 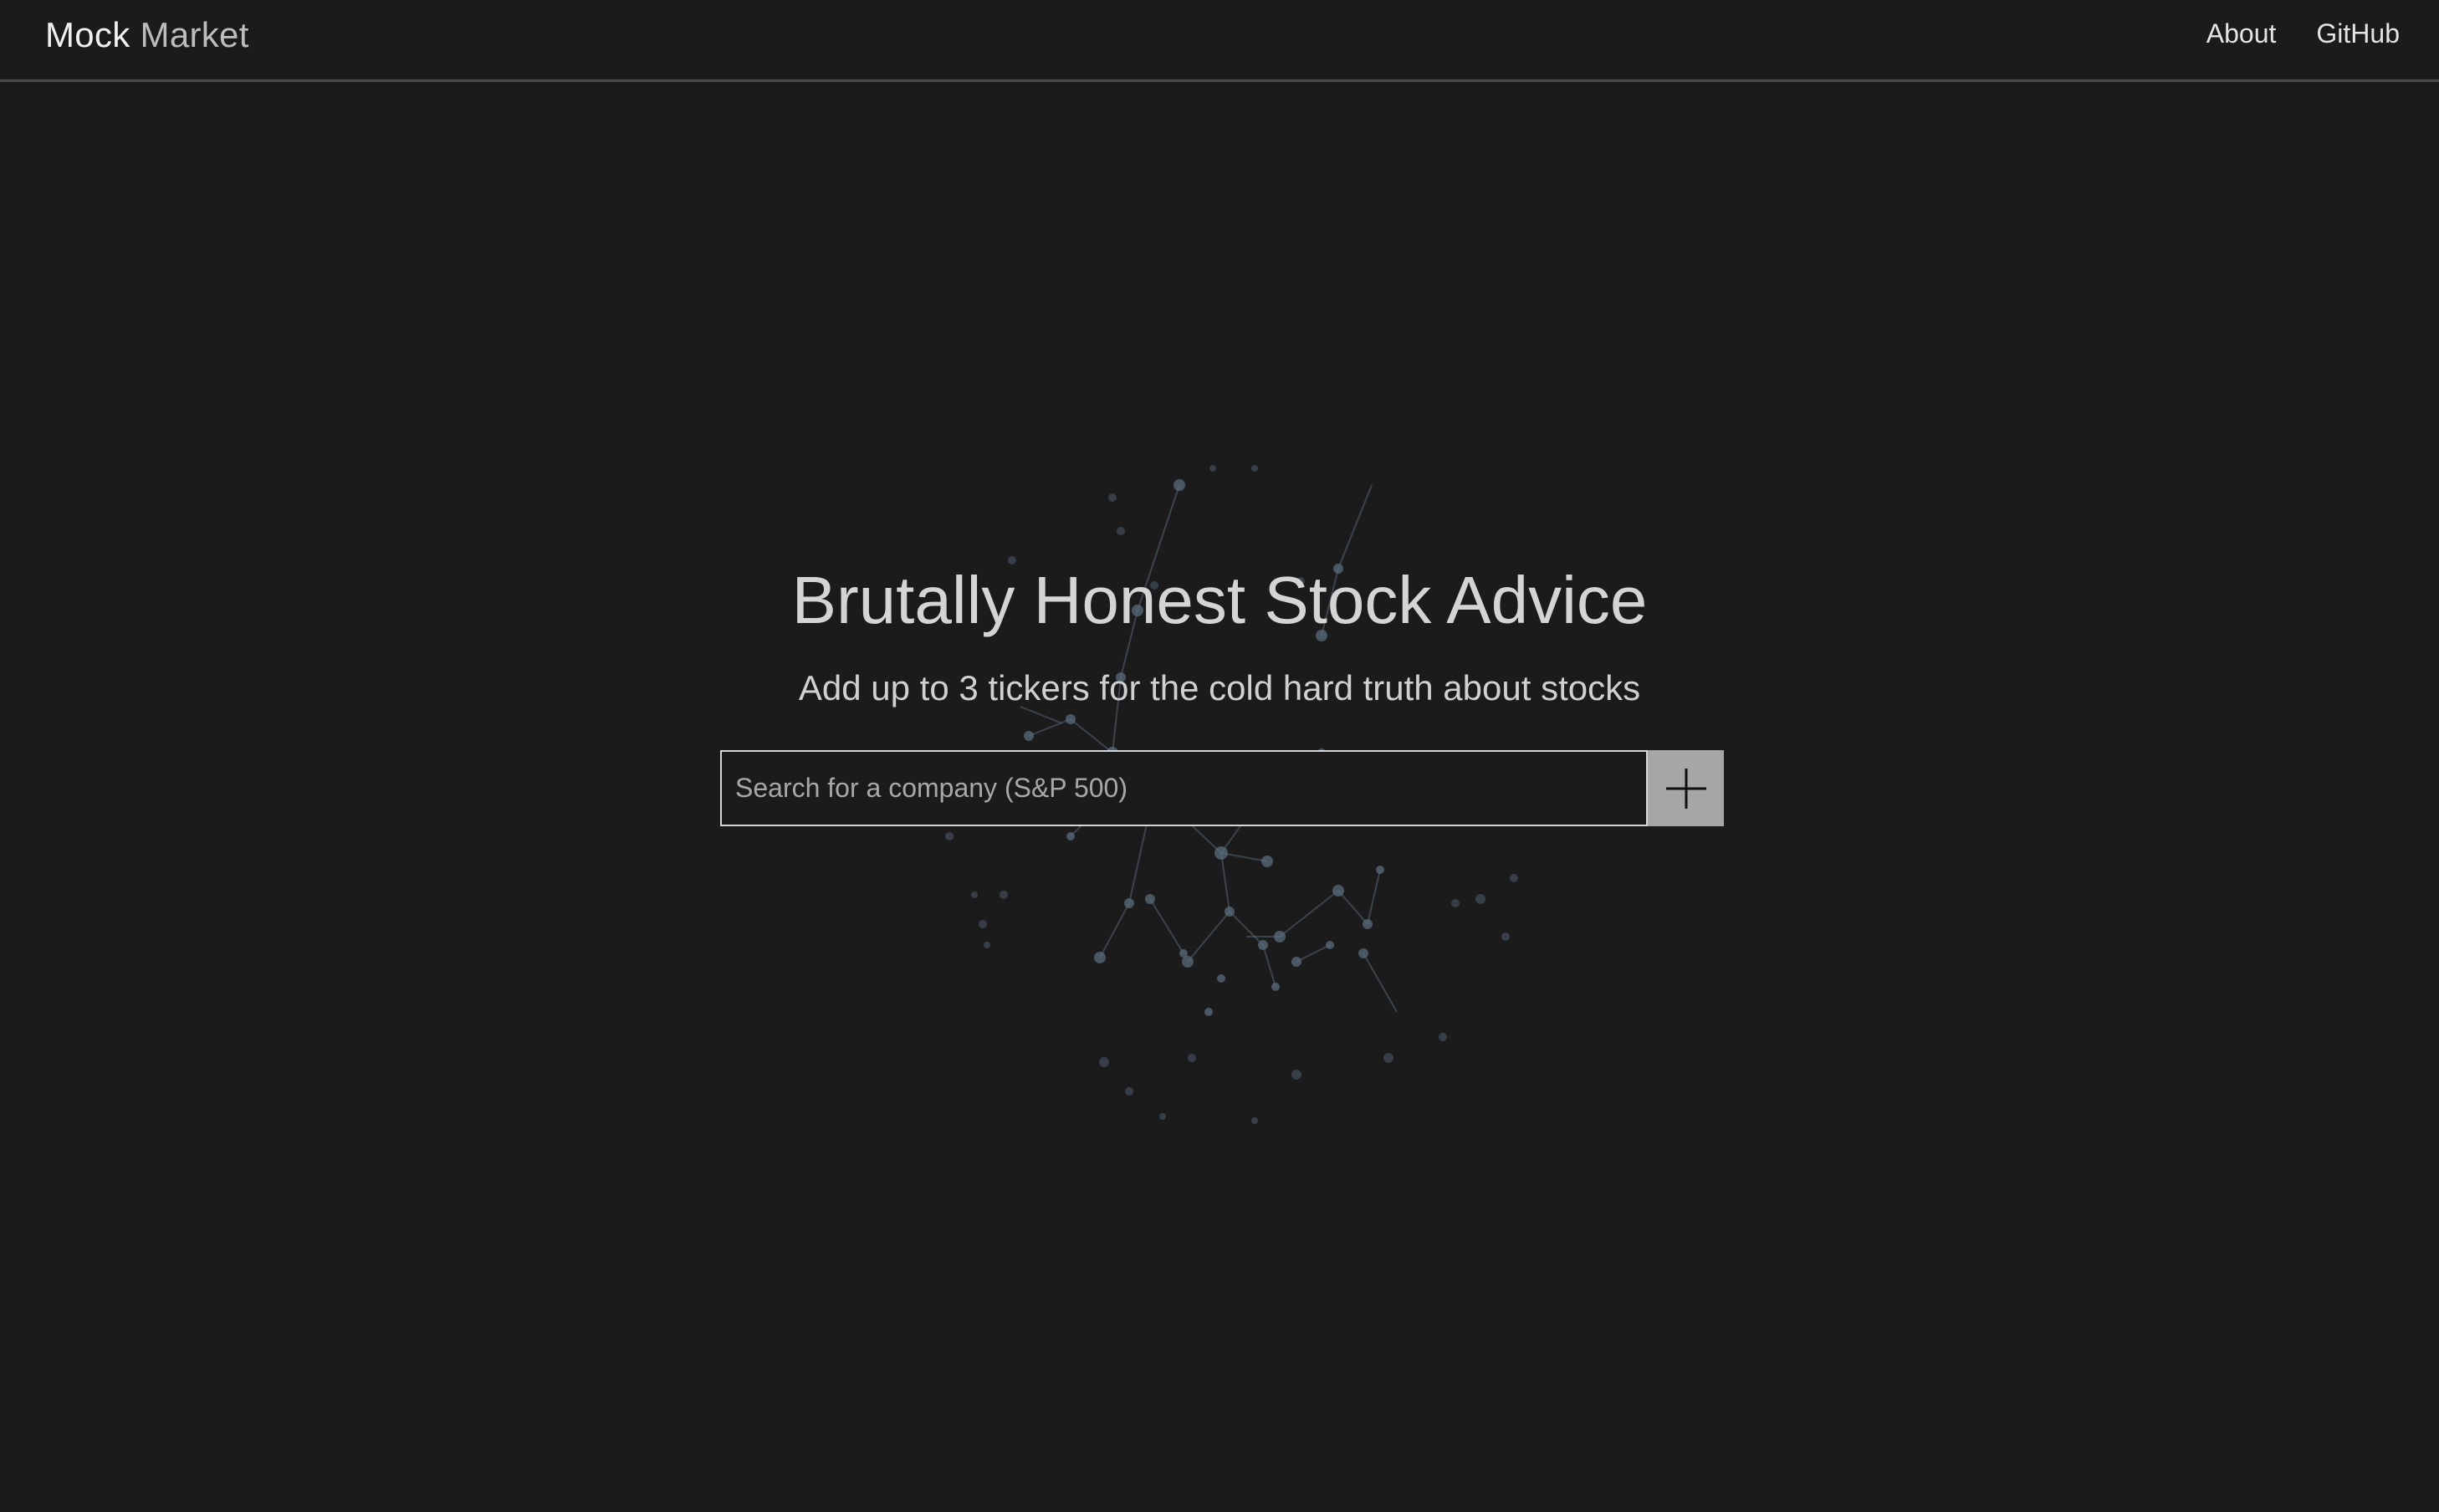 What do you see at coordinates (1219, 600) in the screenshot?
I see `page-title: Brutally Honest Stock Advice` at bounding box center [1219, 600].